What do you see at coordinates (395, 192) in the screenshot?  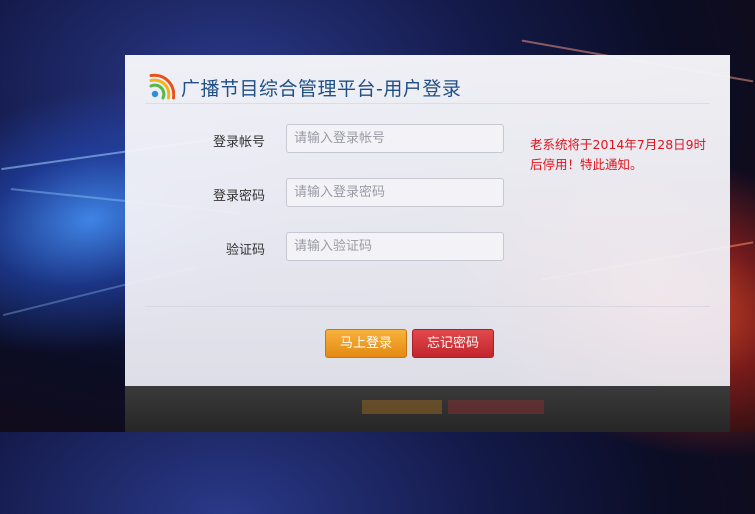 I see `password-input` at bounding box center [395, 192].